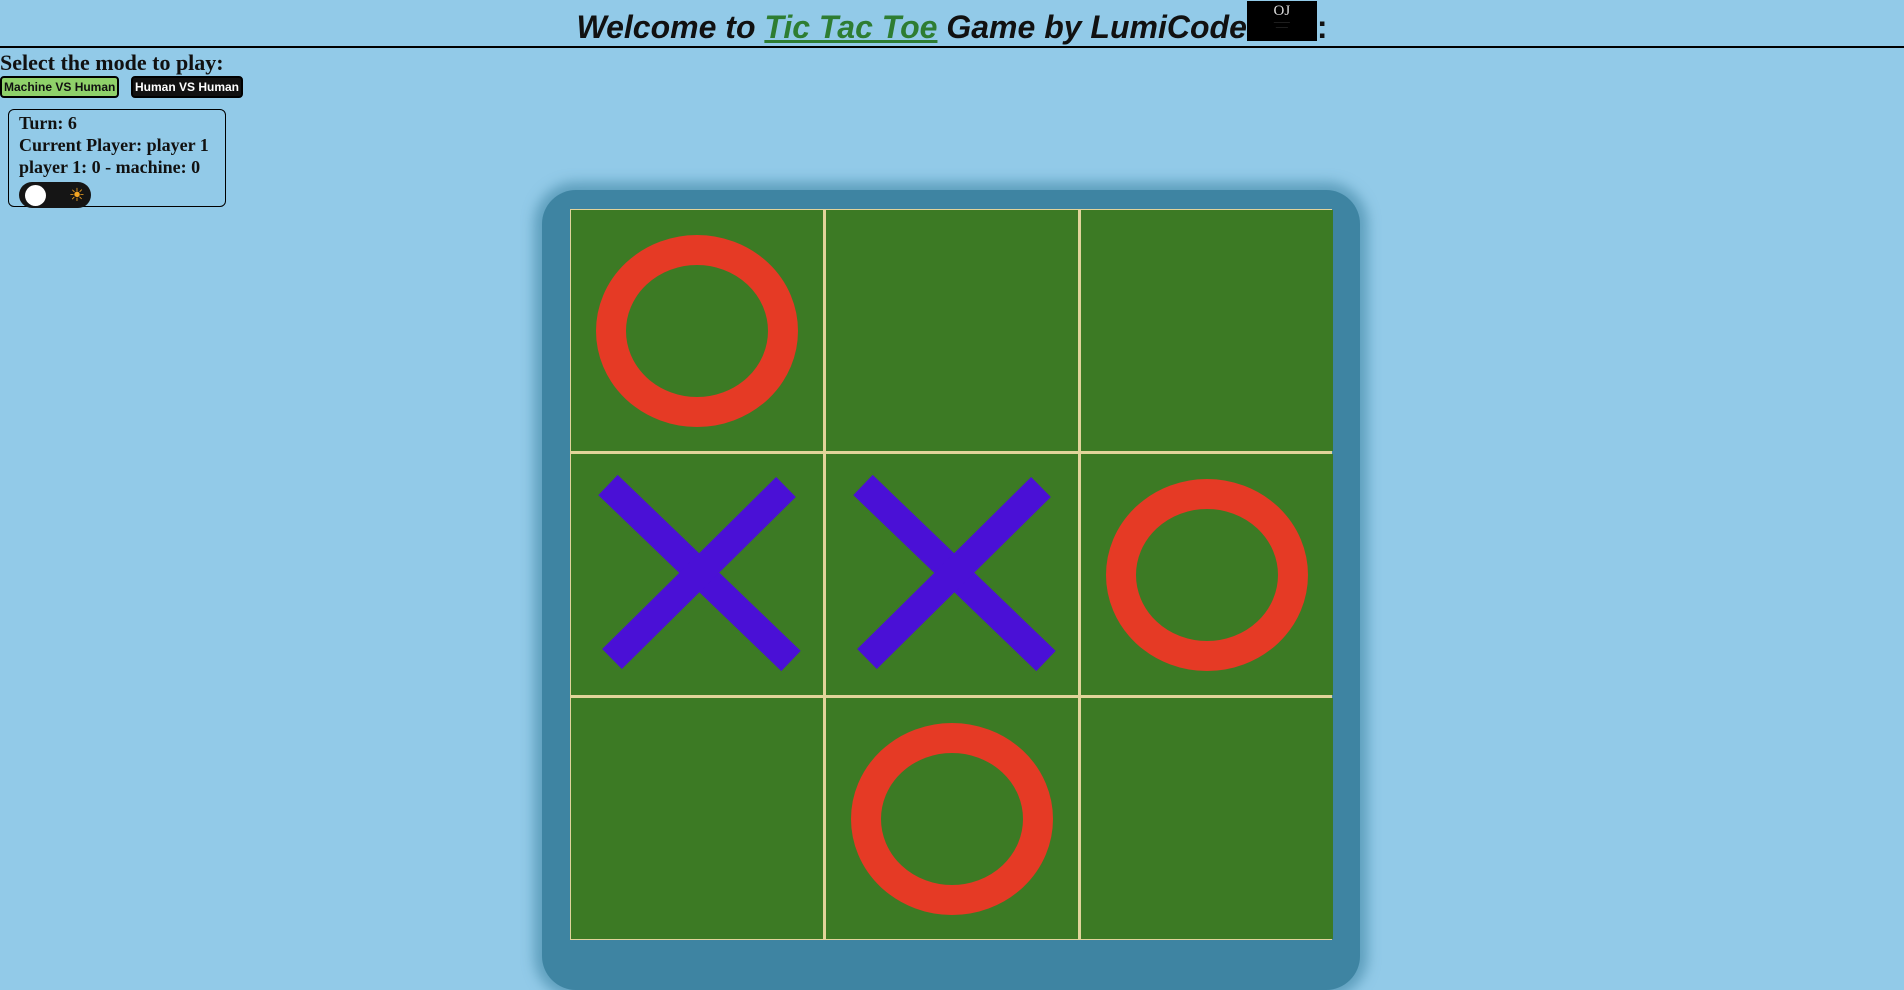 This screenshot has width=1904, height=990. Describe the element at coordinates (55, 195) in the screenshot. I see `theme-toggle: ☀` at that location.